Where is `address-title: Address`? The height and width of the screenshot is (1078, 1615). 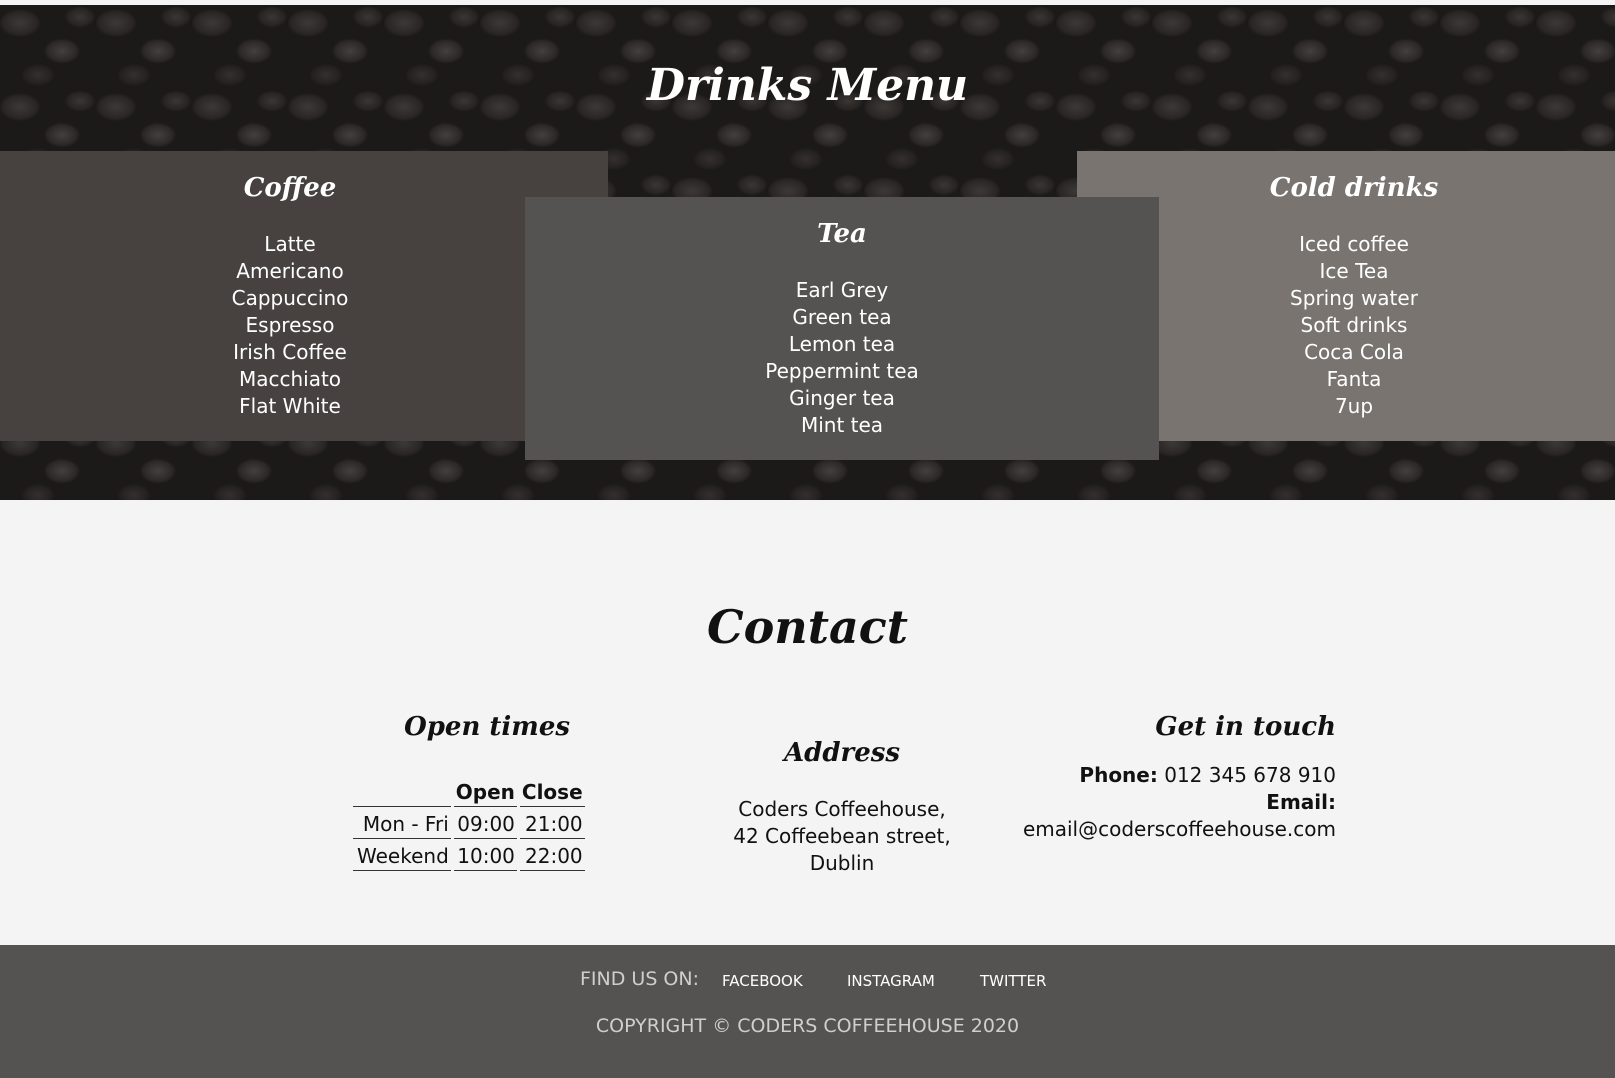 address-title: Address is located at coordinates (842, 753).